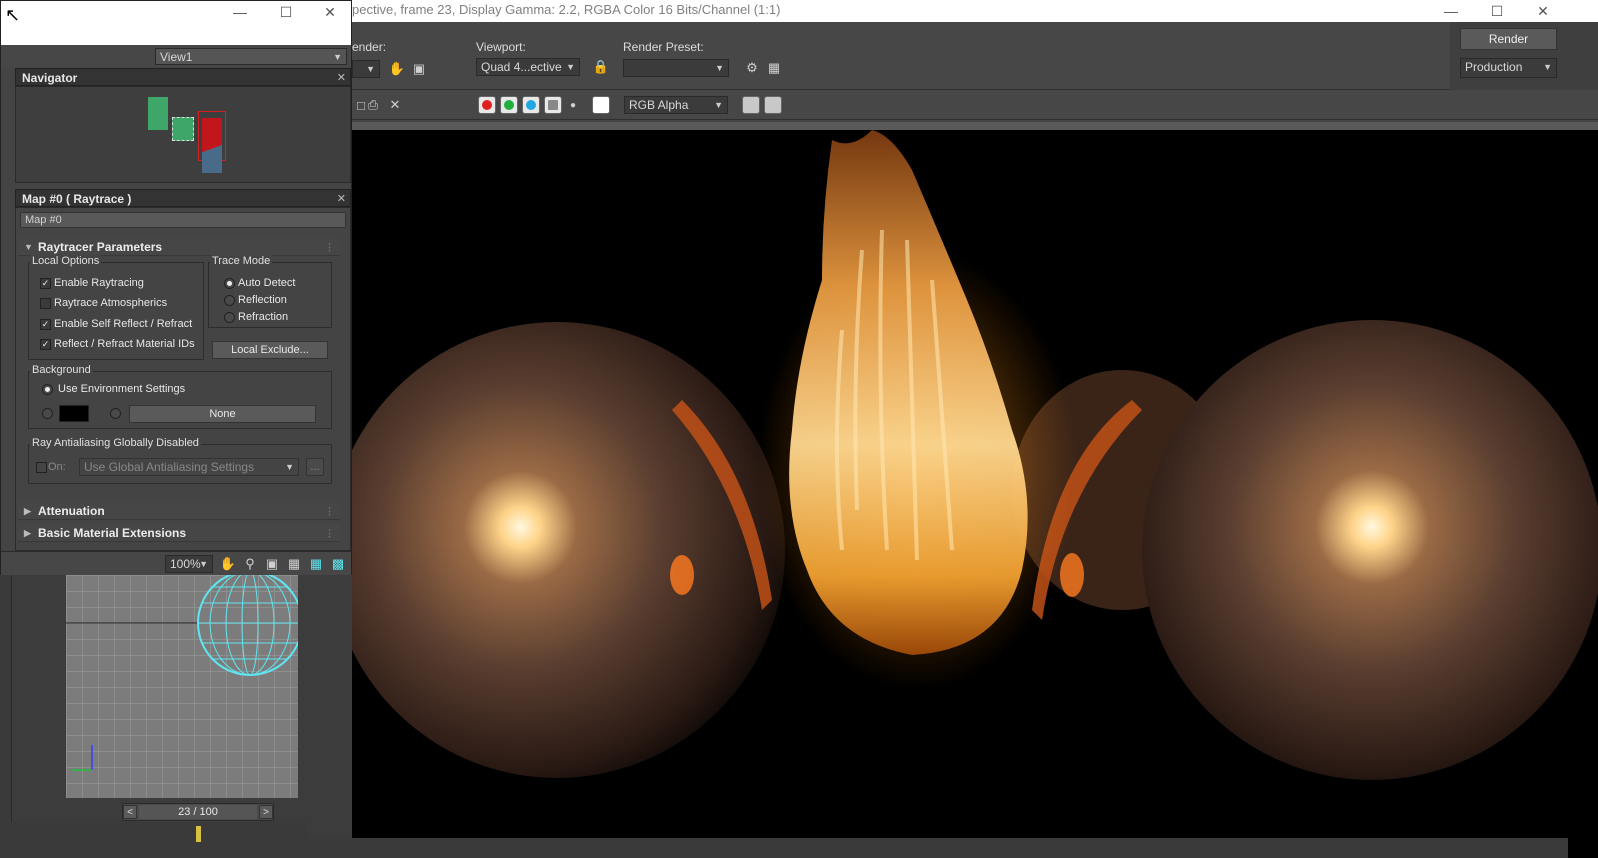 Image resolution: width=1598 pixels, height=858 pixels. I want to click on clear-color-swatch, so click(601, 105).